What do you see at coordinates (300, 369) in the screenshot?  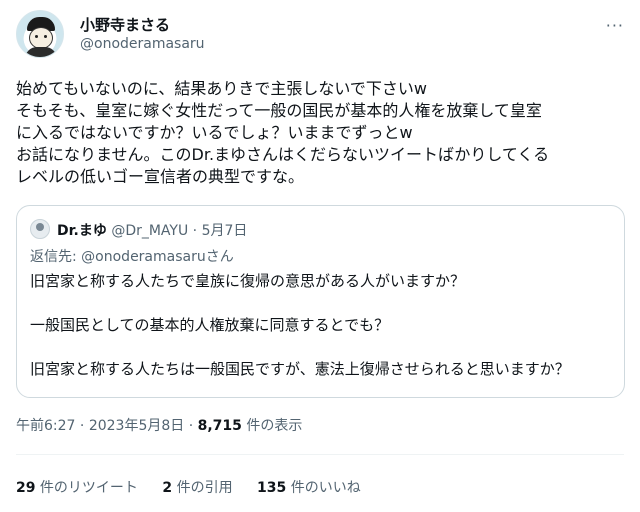 I see `quoted-line: 旧宮家と称する人たちは一般国民ですが、憲法上復帰させられると思いますか？` at bounding box center [300, 369].